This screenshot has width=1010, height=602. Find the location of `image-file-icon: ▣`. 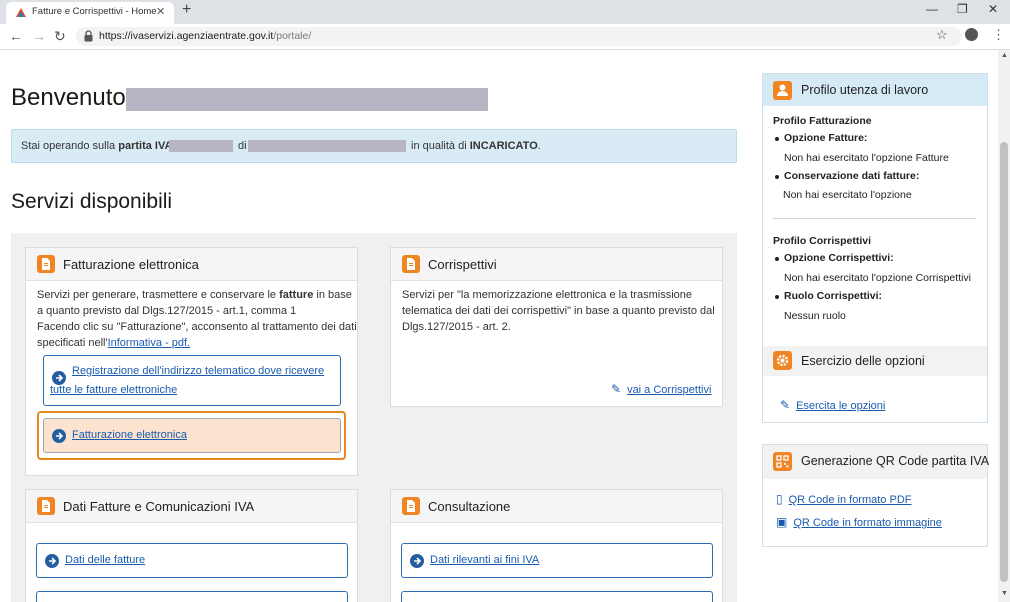

image-file-icon: ▣ is located at coordinates (782, 522).